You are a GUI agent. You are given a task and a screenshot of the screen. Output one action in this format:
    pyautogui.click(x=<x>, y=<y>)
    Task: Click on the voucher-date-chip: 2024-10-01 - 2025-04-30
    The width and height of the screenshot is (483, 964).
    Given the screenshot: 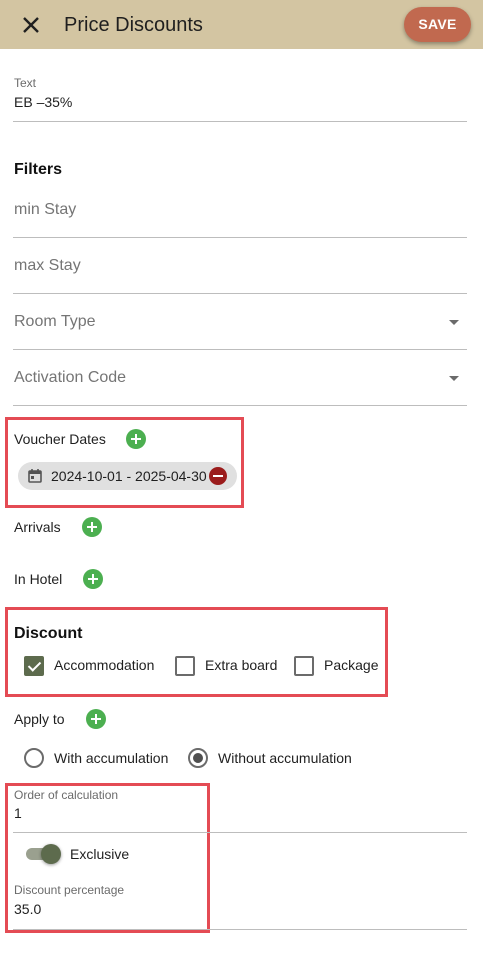 What is the action you would take?
    pyautogui.click(x=127, y=476)
    